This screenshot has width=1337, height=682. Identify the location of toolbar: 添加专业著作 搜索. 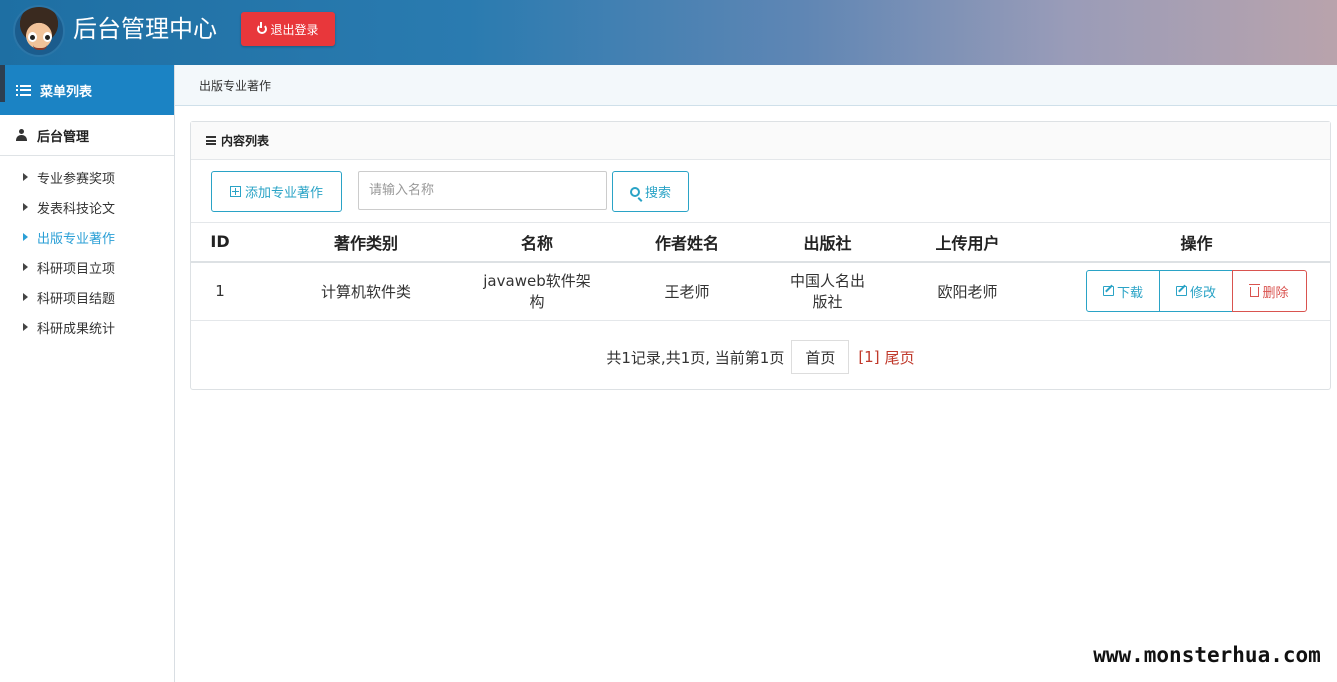
(760, 191).